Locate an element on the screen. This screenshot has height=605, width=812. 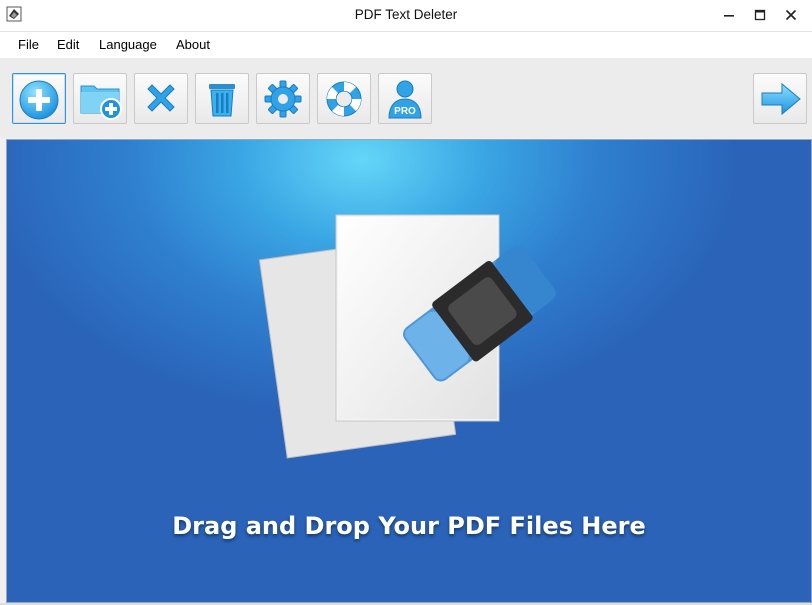
window-title: PDF Text Deleter is located at coordinates (406, 14).